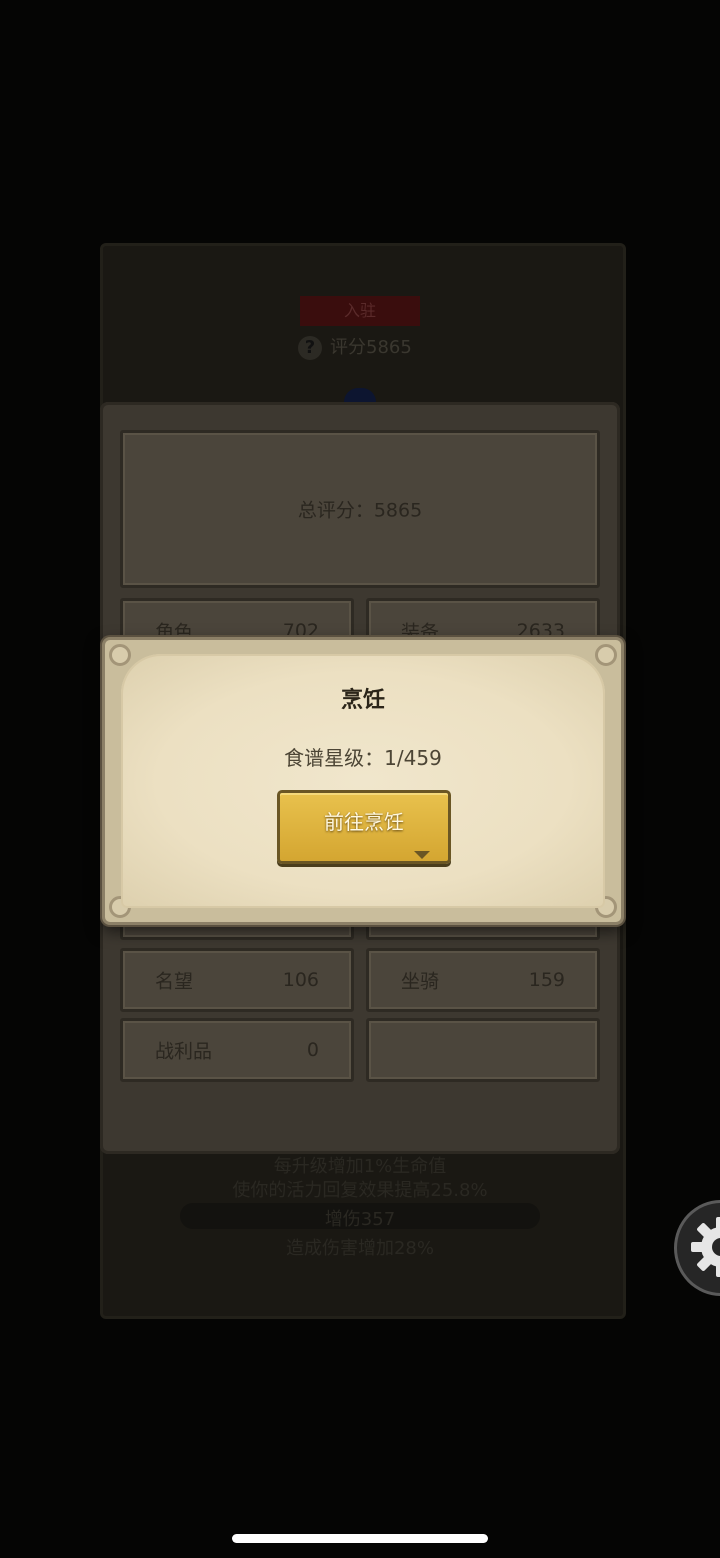 The height and width of the screenshot is (1558, 720). What do you see at coordinates (360, 1538) in the screenshot?
I see `home-indicator` at bounding box center [360, 1538].